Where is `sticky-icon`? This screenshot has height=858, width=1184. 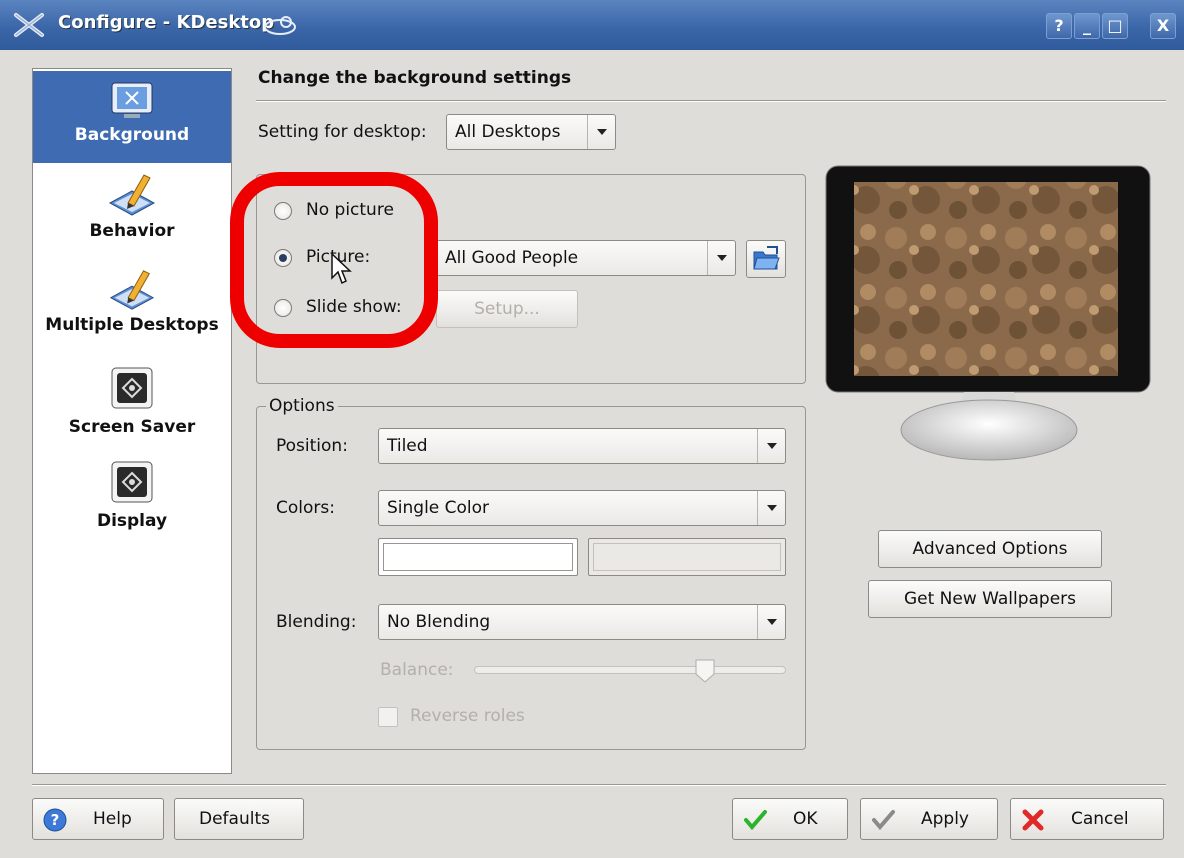
sticky-icon is located at coordinates (280, 25).